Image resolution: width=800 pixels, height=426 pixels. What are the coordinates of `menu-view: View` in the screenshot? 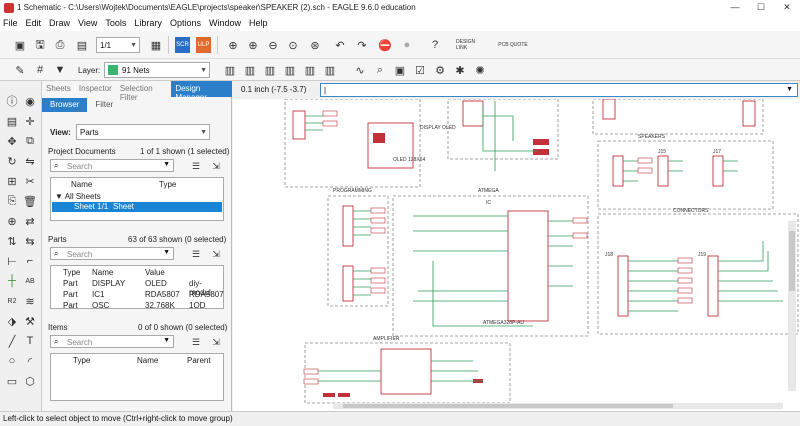 It's located at (87, 23).